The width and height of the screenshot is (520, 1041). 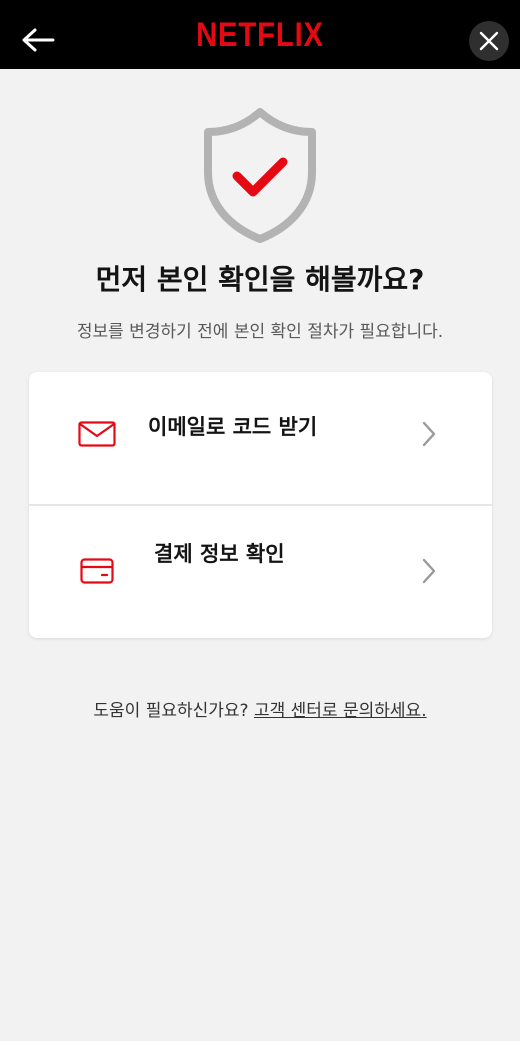 I want to click on help-text: 도움이 필요하신가요? 고객 센터로 문의하세요., so click(x=260, y=708).